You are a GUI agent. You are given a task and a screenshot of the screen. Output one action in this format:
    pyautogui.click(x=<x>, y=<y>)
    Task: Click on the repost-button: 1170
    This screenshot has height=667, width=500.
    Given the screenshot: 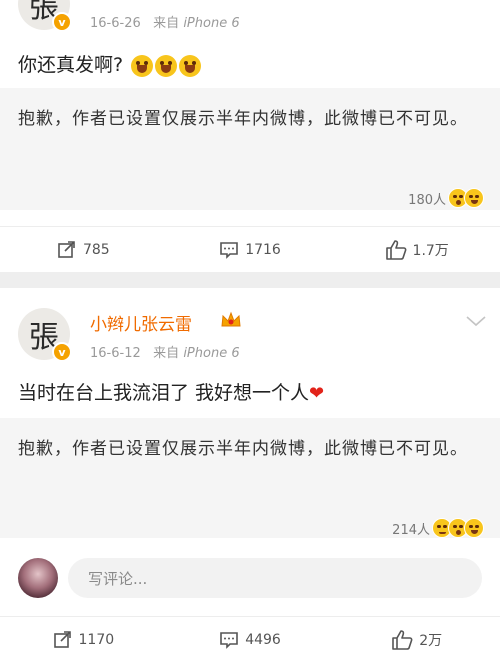 What is the action you would take?
    pyautogui.click(x=83, y=640)
    